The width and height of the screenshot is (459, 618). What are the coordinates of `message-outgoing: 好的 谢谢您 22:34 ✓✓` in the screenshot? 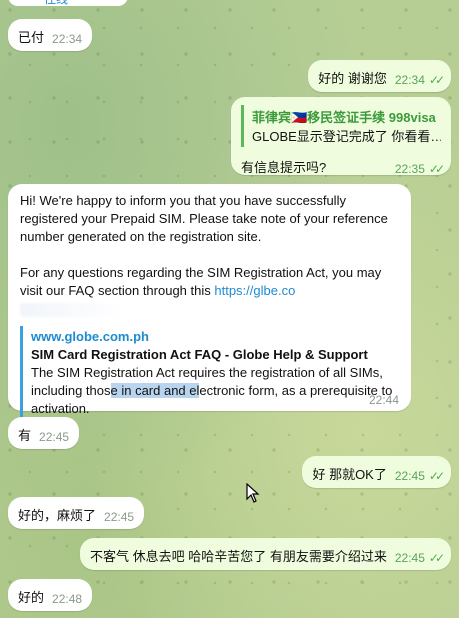 It's located at (379, 76).